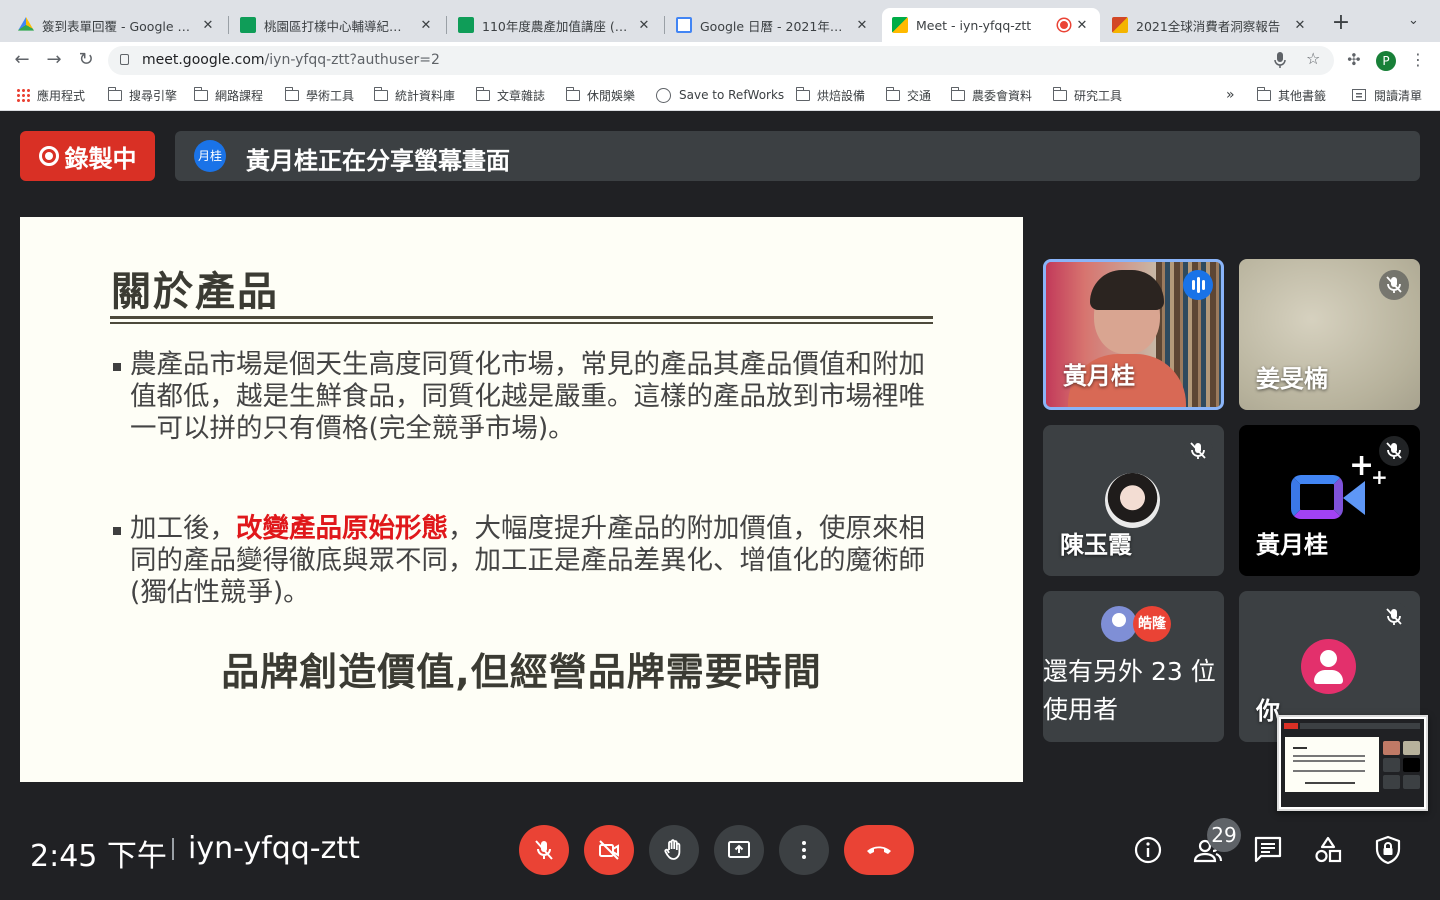  Describe the element at coordinates (446, 25) in the screenshot. I see `tab-separator` at that location.